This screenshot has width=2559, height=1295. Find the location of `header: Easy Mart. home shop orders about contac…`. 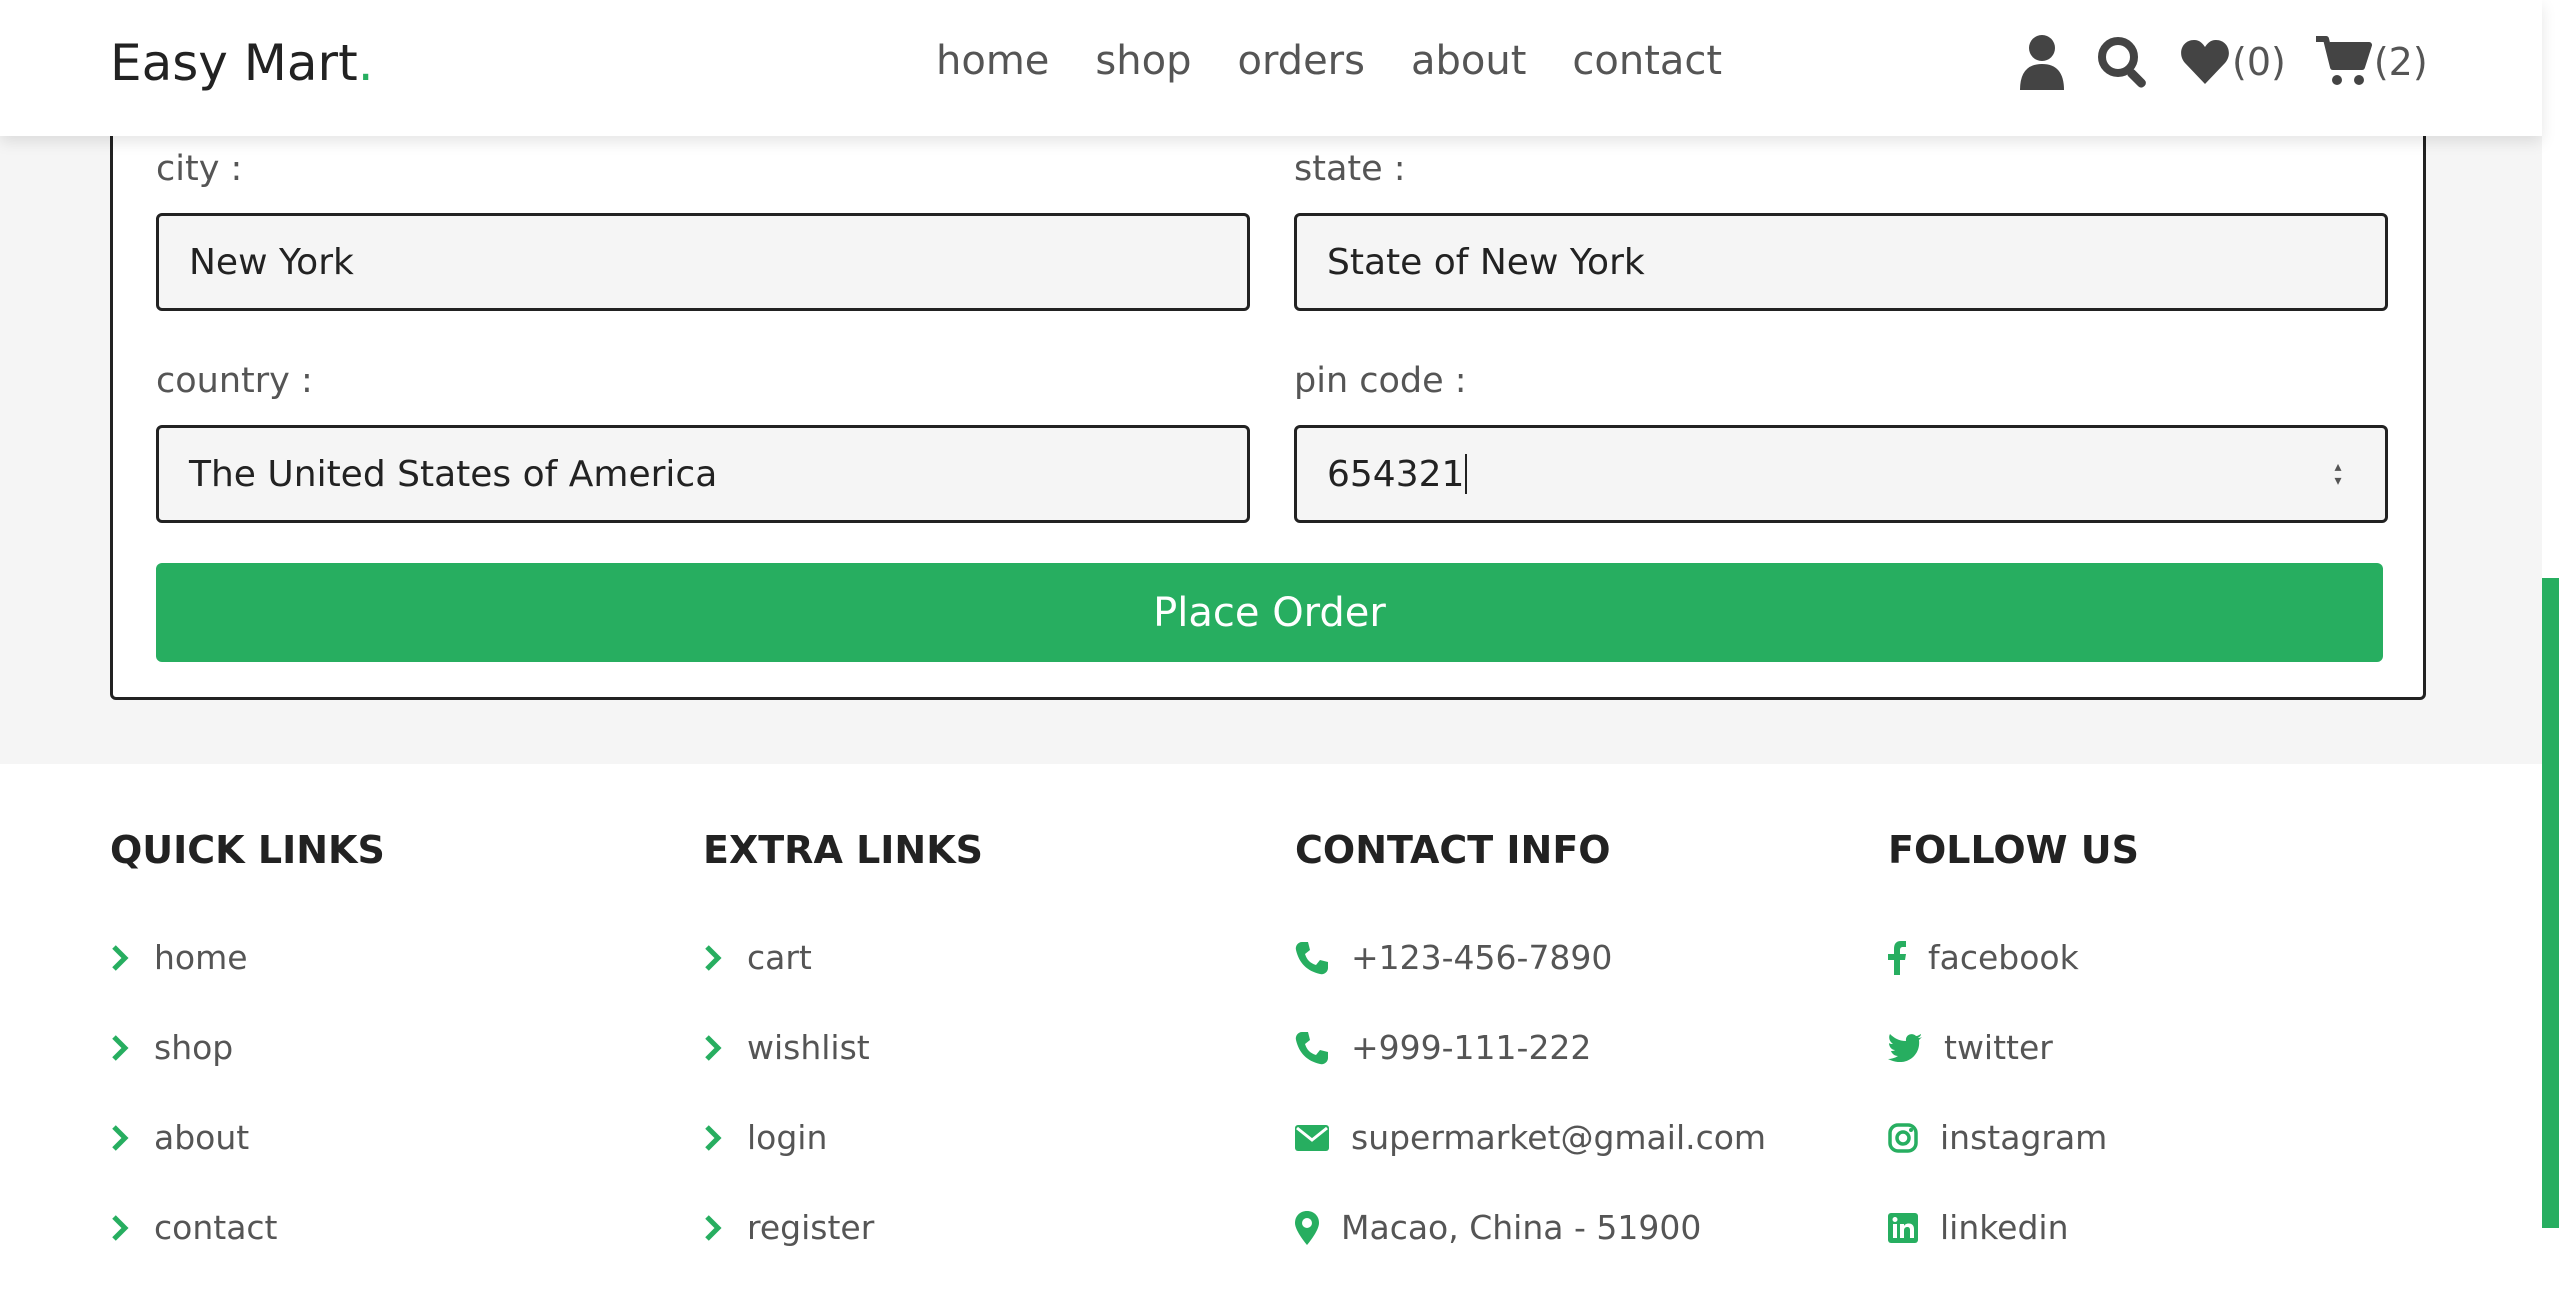

header: Easy Mart. home shop orders about contac… is located at coordinates (1271, 68).